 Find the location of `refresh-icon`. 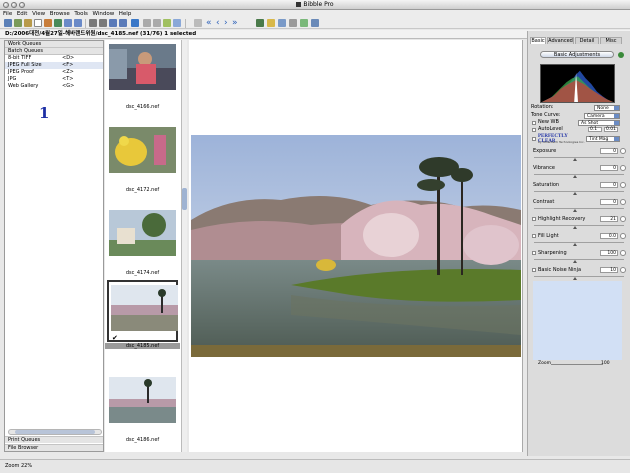

refresh-icon is located at coordinates (135, 23).